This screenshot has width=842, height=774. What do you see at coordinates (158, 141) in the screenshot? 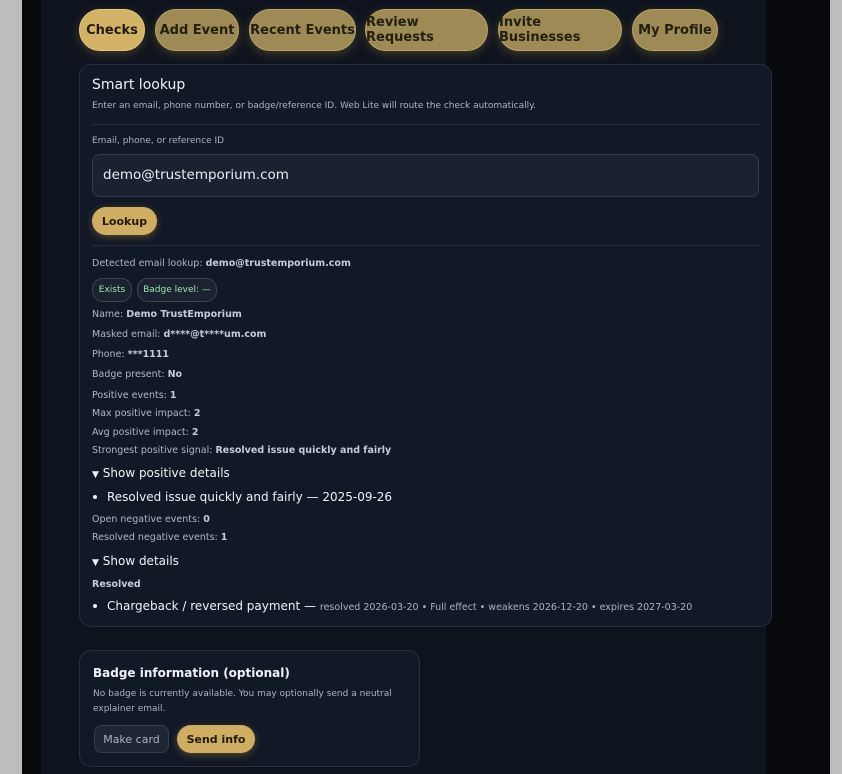
I see `field-label: Email, phone, or reference ID` at bounding box center [158, 141].